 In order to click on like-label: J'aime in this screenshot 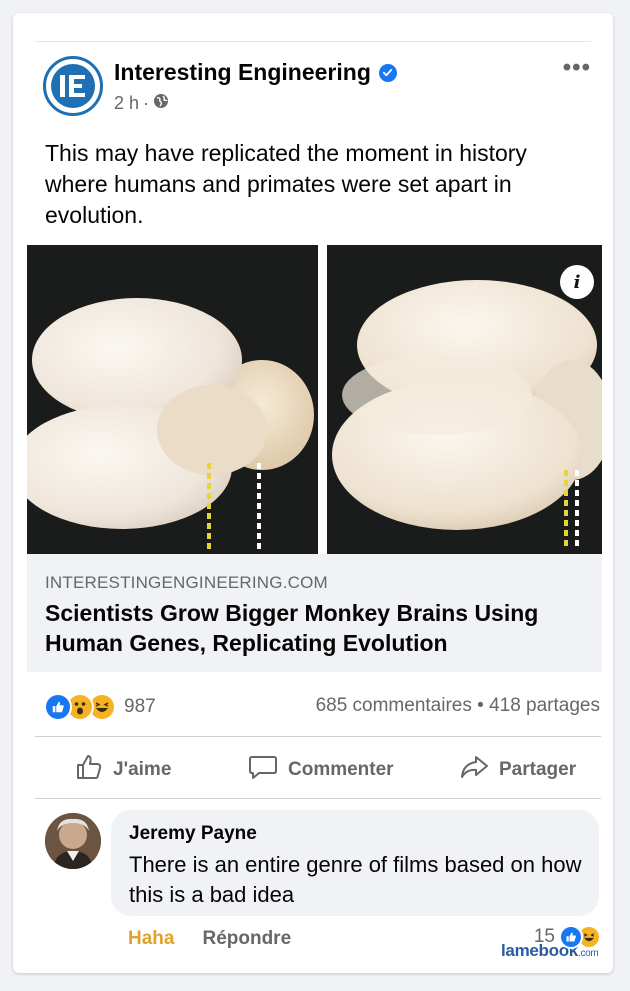, I will do `click(142, 769)`.